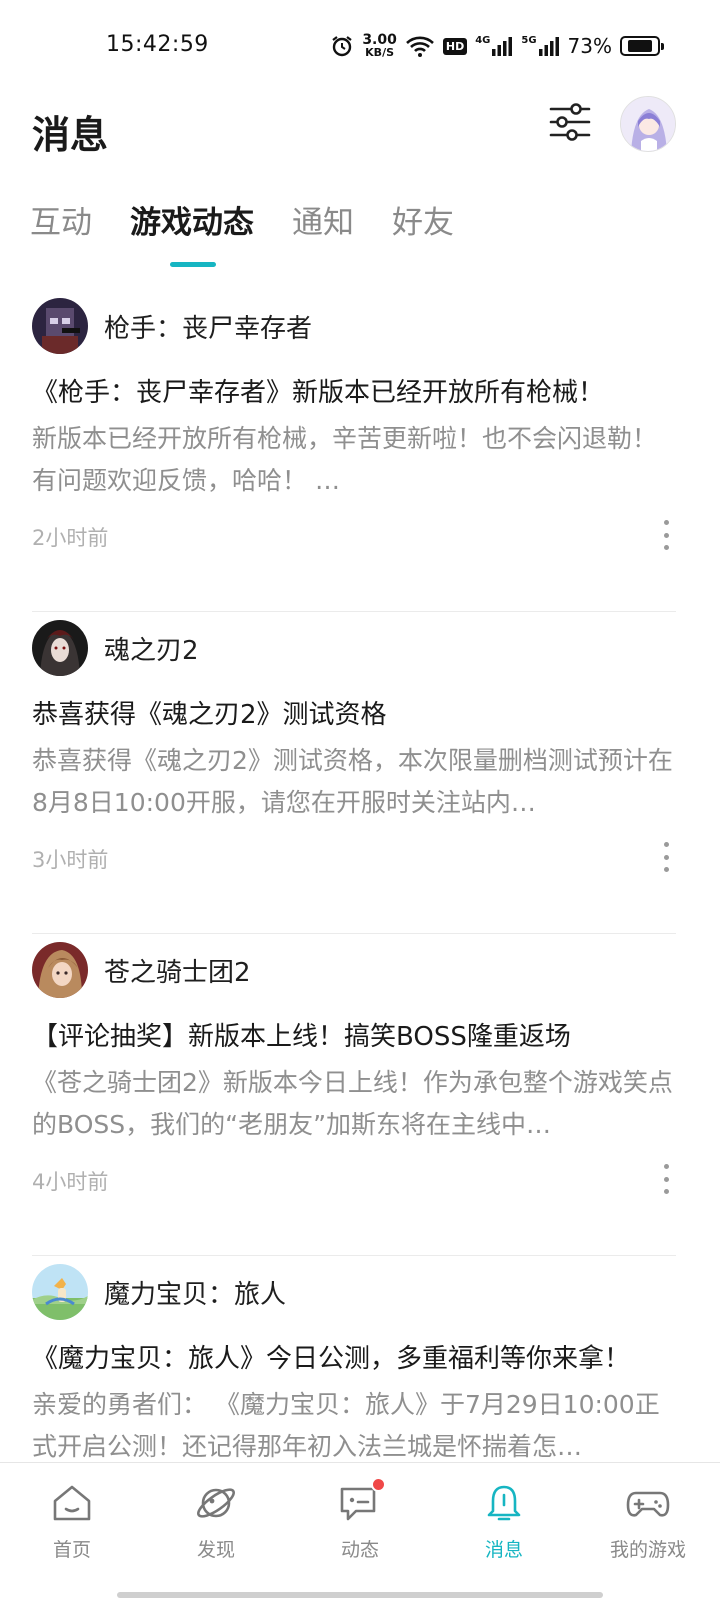  What do you see at coordinates (72, 1531) in the screenshot?
I see `nav-home: 首页` at bounding box center [72, 1531].